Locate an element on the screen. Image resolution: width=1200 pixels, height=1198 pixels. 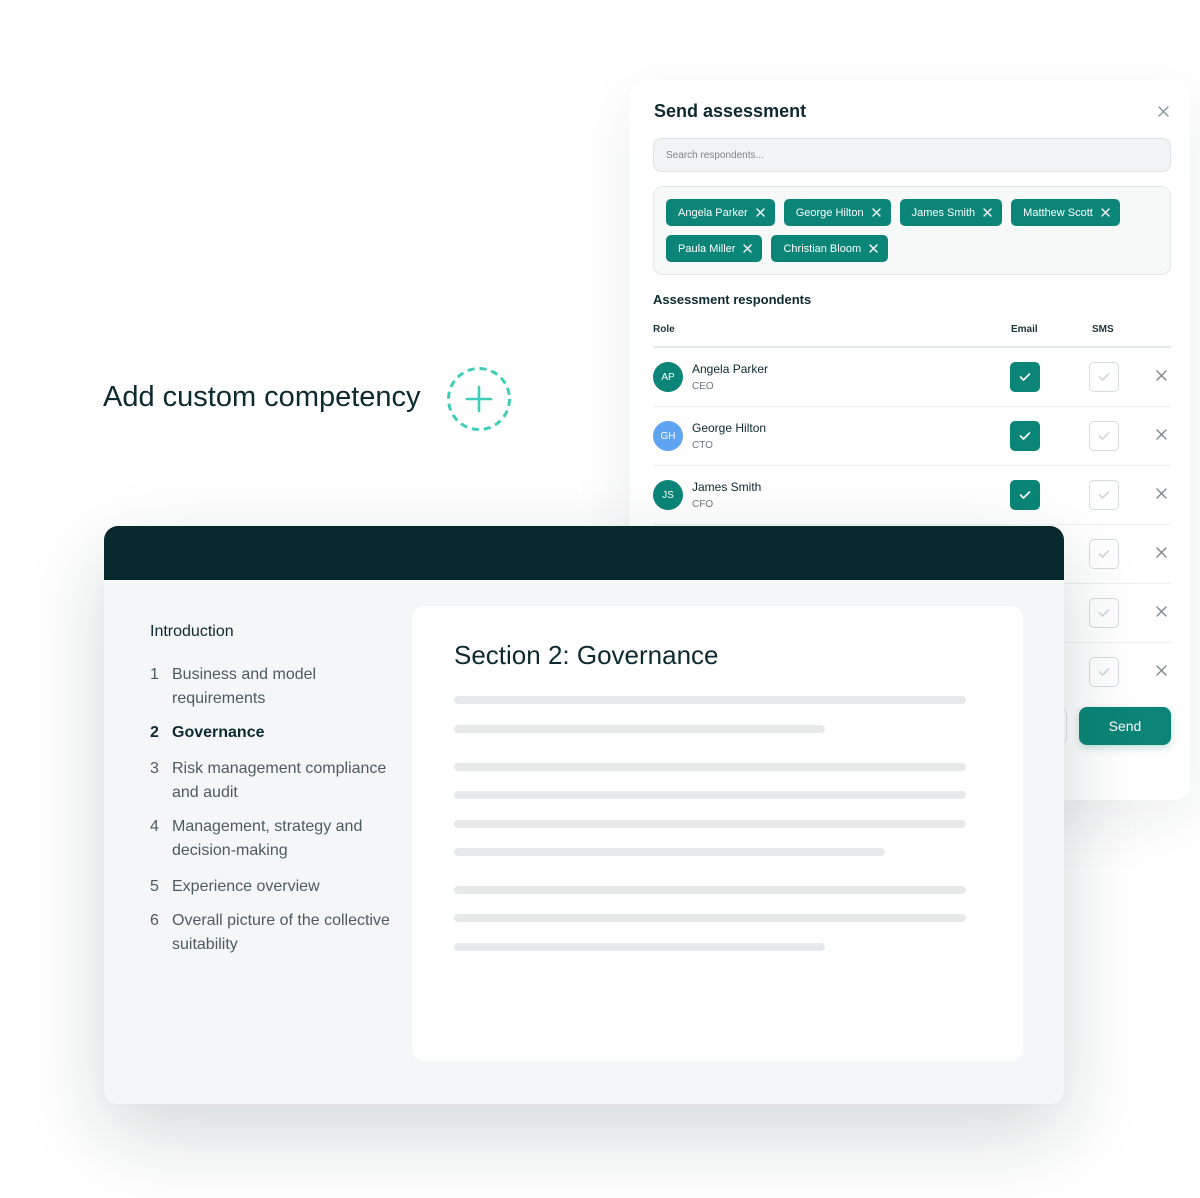
send-button: Send is located at coordinates (1125, 726).